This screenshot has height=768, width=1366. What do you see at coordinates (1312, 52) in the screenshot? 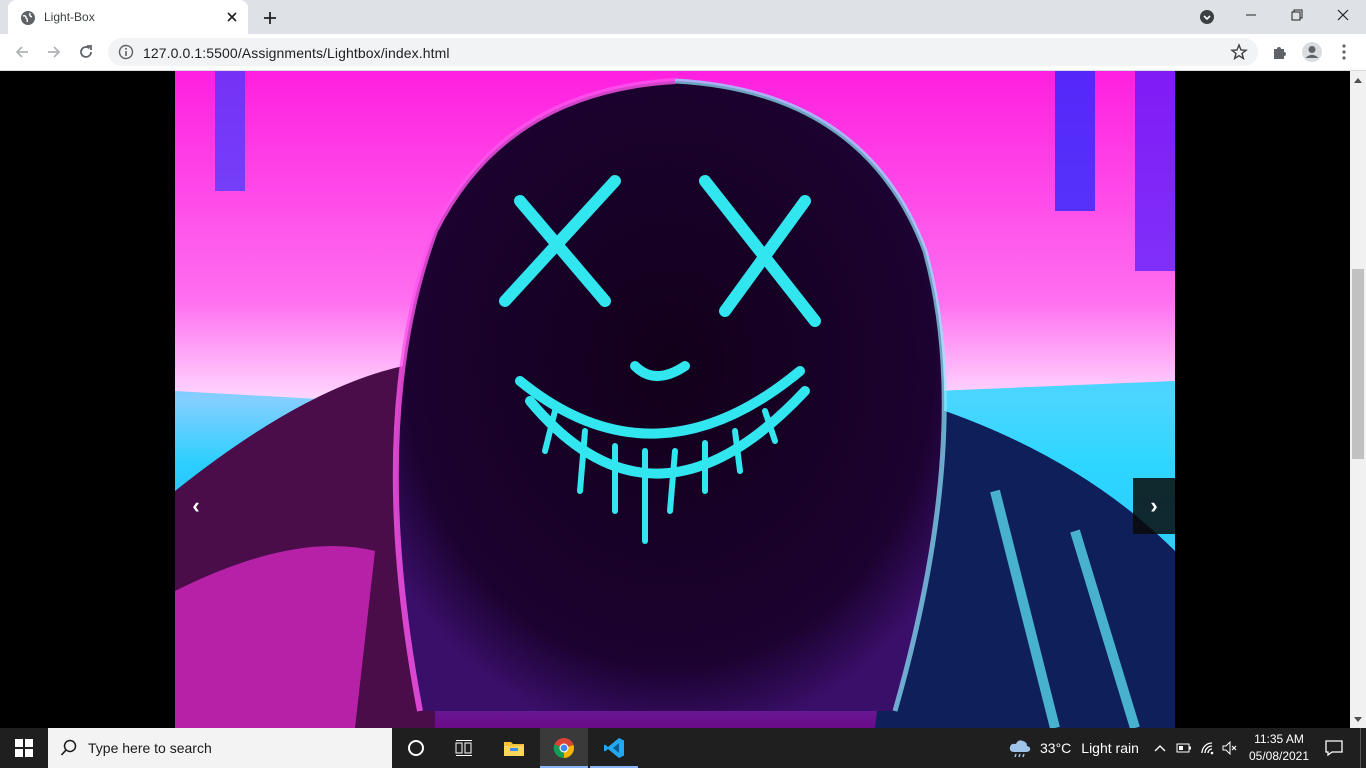
I see `profile-icon` at bounding box center [1312, 52].